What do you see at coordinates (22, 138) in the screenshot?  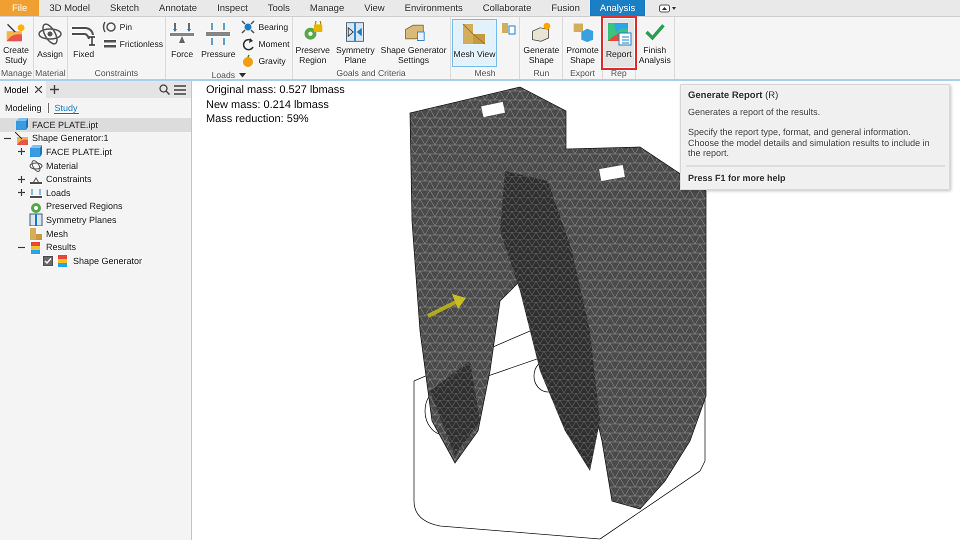 I see `study-icon` at bounding box center [22, 138].